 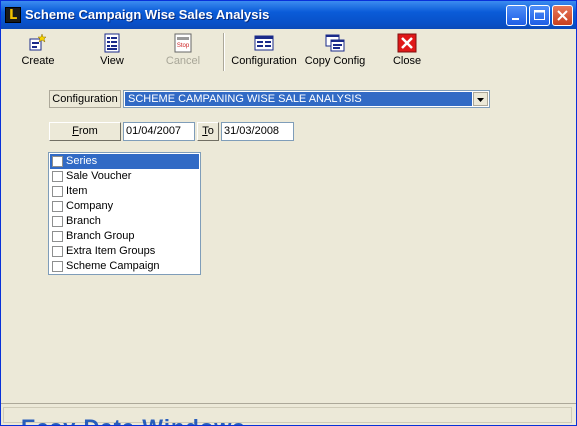 I want to click on minimize-button, so click(x=516, y=15).